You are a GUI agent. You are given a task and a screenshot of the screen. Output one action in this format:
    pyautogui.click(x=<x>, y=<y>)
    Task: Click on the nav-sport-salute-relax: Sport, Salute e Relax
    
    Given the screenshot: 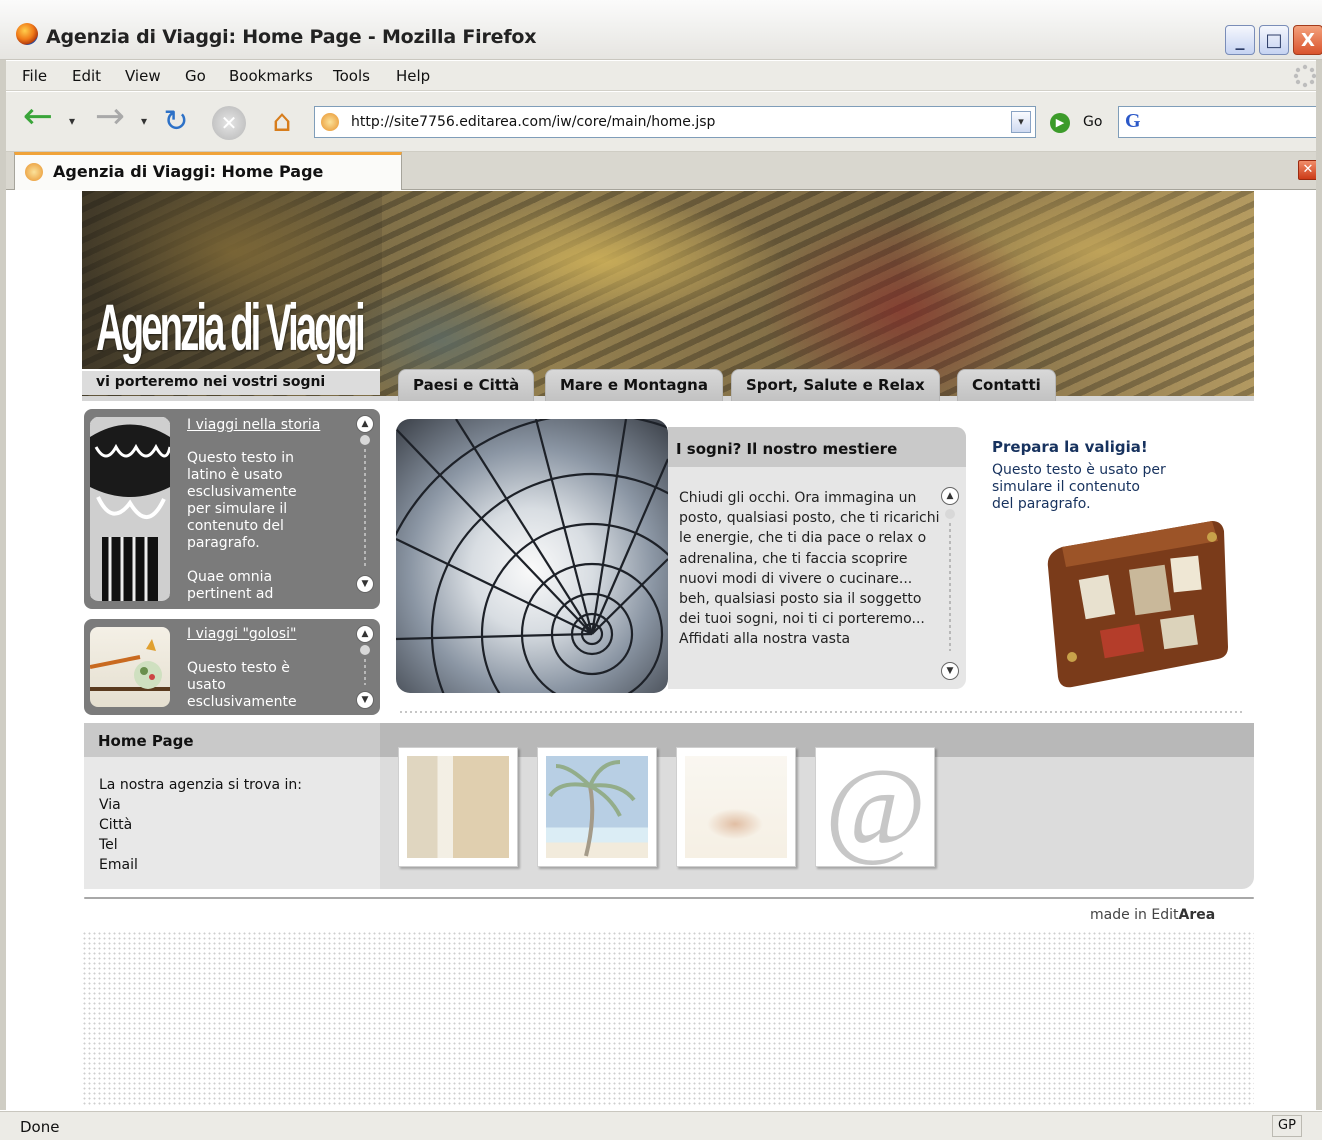 What is the action you would take?
    pyautogui.click(x=835, y=385)
    